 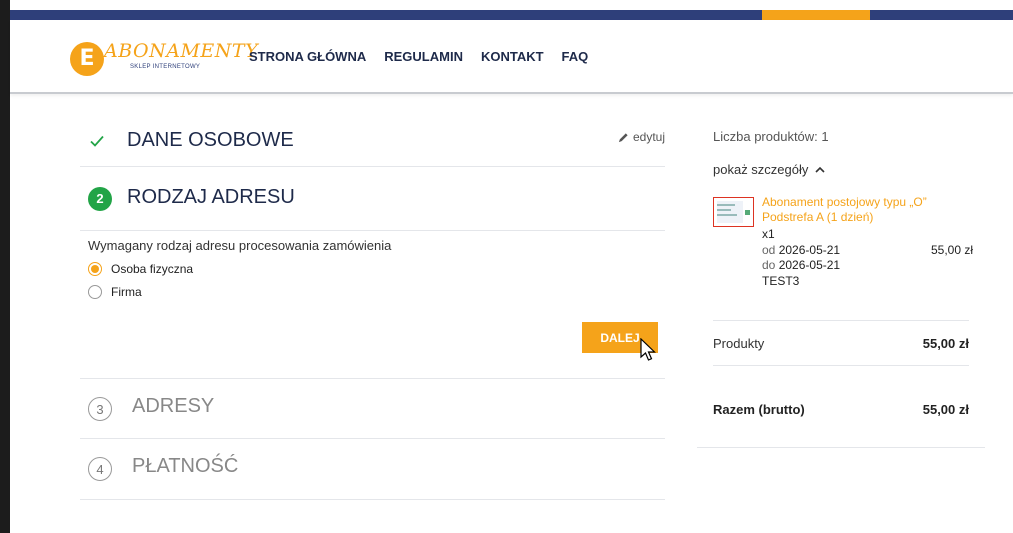 I want to click on check-icon, so click(x=97, y=141).